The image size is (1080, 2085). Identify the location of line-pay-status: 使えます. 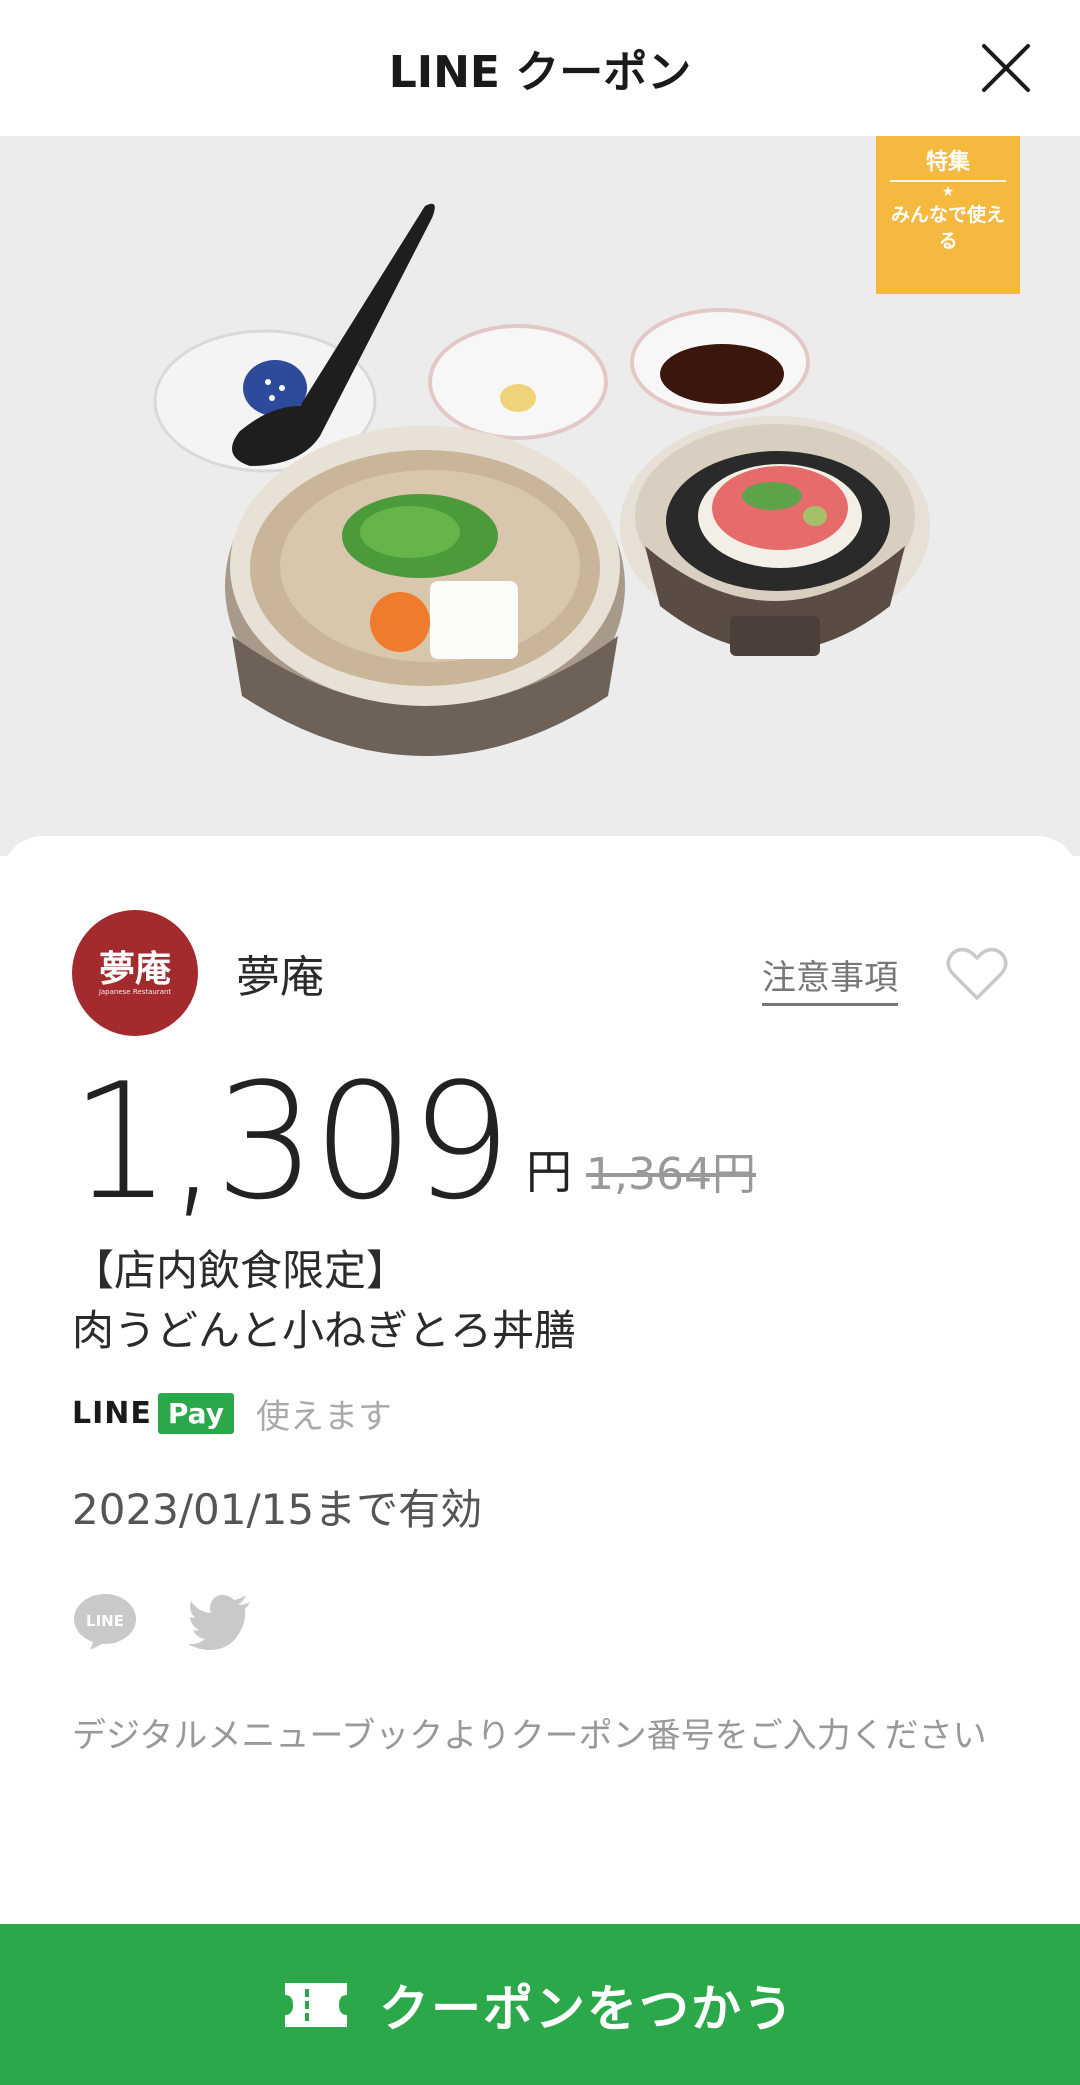
(323, 1416).